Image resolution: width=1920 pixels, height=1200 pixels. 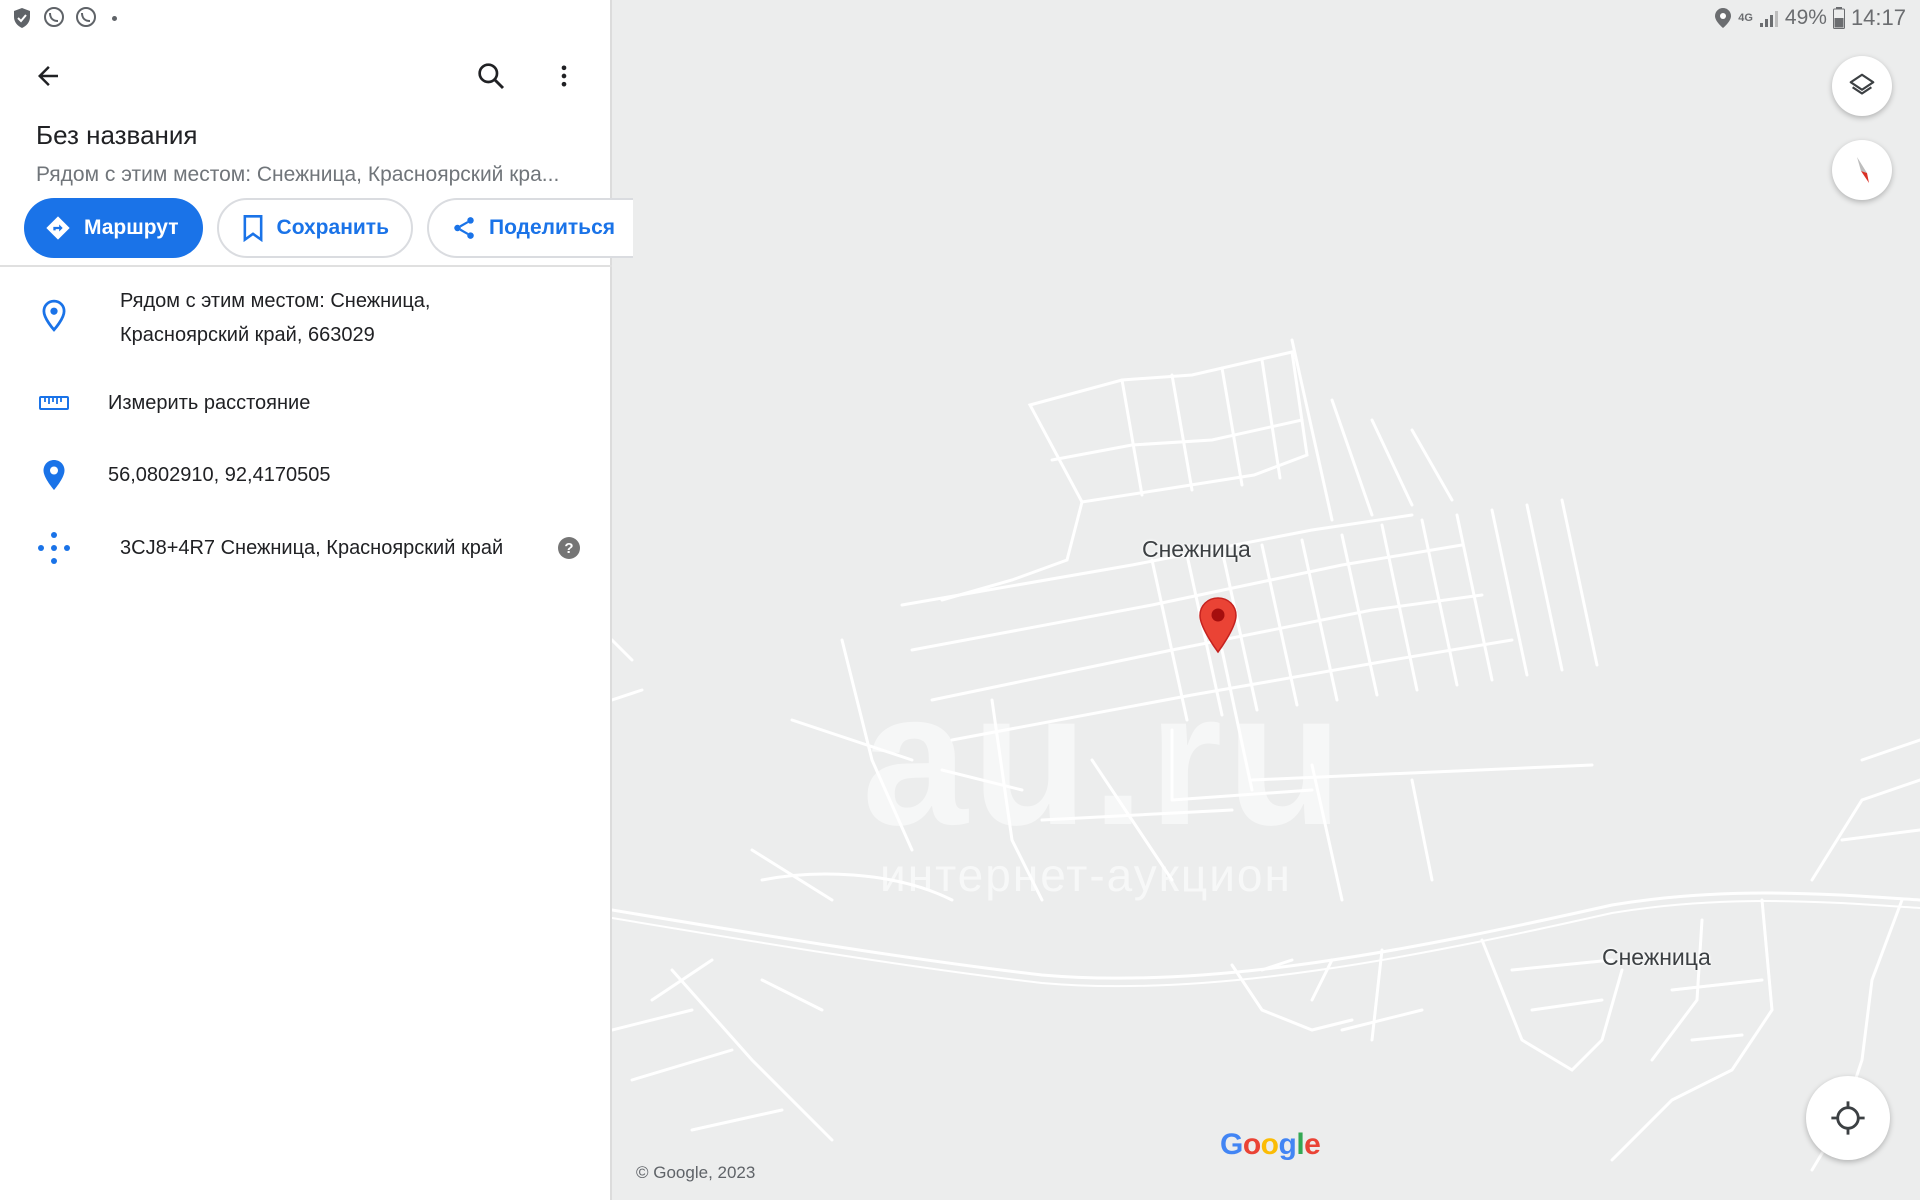 I want to click on place-icon-wrap, so click(x=54, y=316).